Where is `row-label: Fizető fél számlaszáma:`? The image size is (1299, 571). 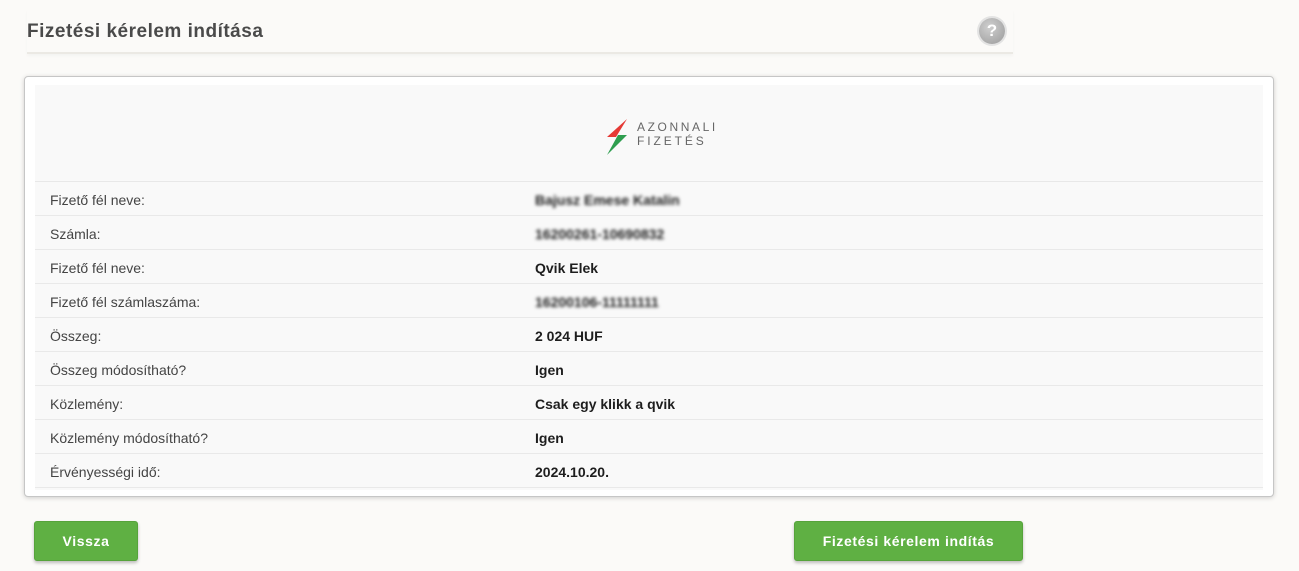
row-label: Fizető fél számlaszáma: is located at coordinates (125, 302).